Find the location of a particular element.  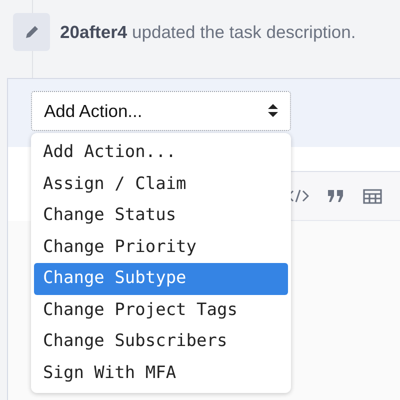

menu-option: Sign With MFA is located at coordinates (161, 373).